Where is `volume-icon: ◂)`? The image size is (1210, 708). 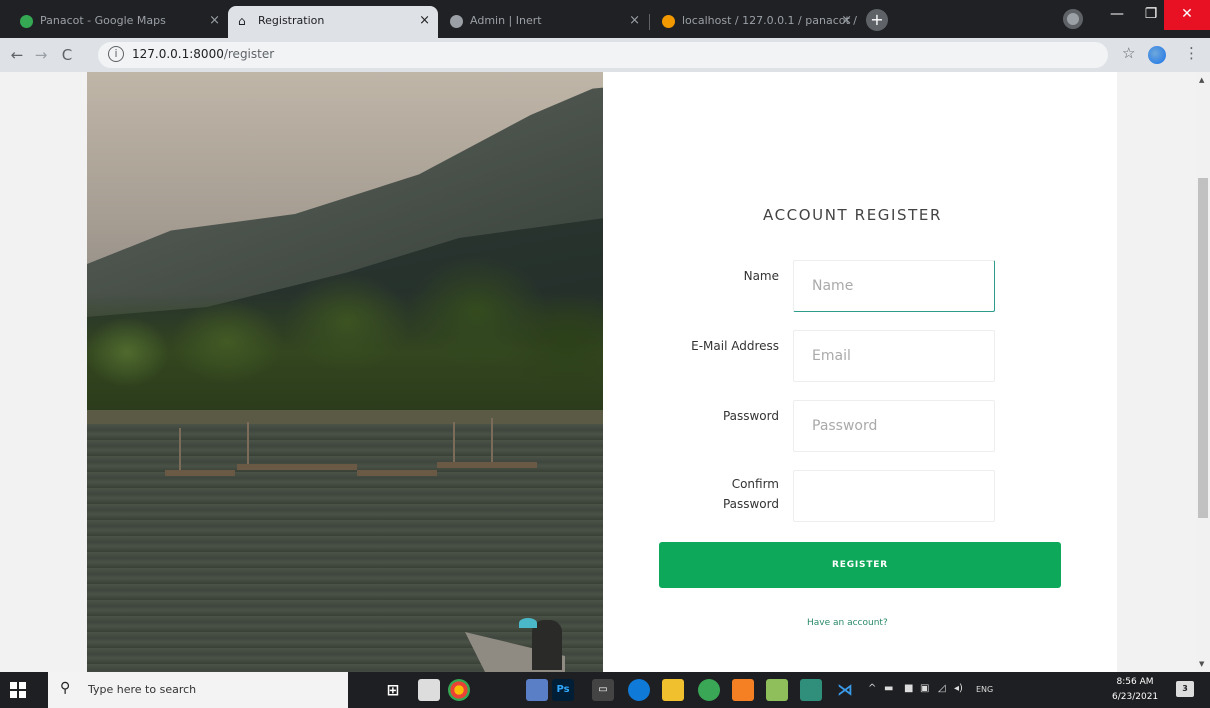
volume-icon: ◂) is located at coordinates (958, 688).